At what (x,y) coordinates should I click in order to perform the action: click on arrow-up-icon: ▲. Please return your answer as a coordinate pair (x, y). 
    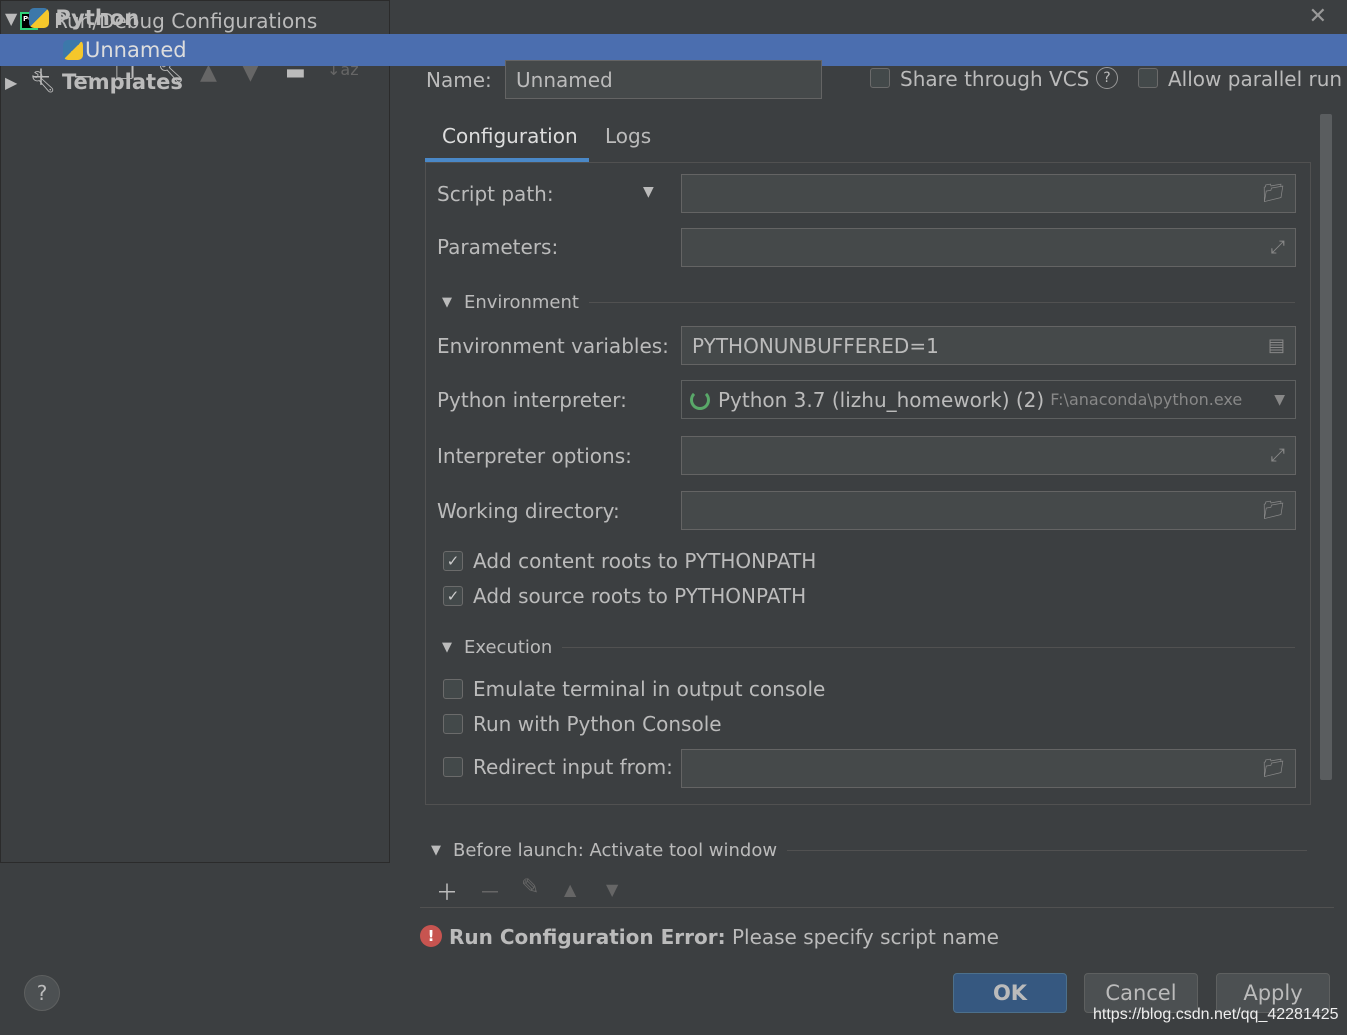
    Looking at the image, I should click on (570, 889).